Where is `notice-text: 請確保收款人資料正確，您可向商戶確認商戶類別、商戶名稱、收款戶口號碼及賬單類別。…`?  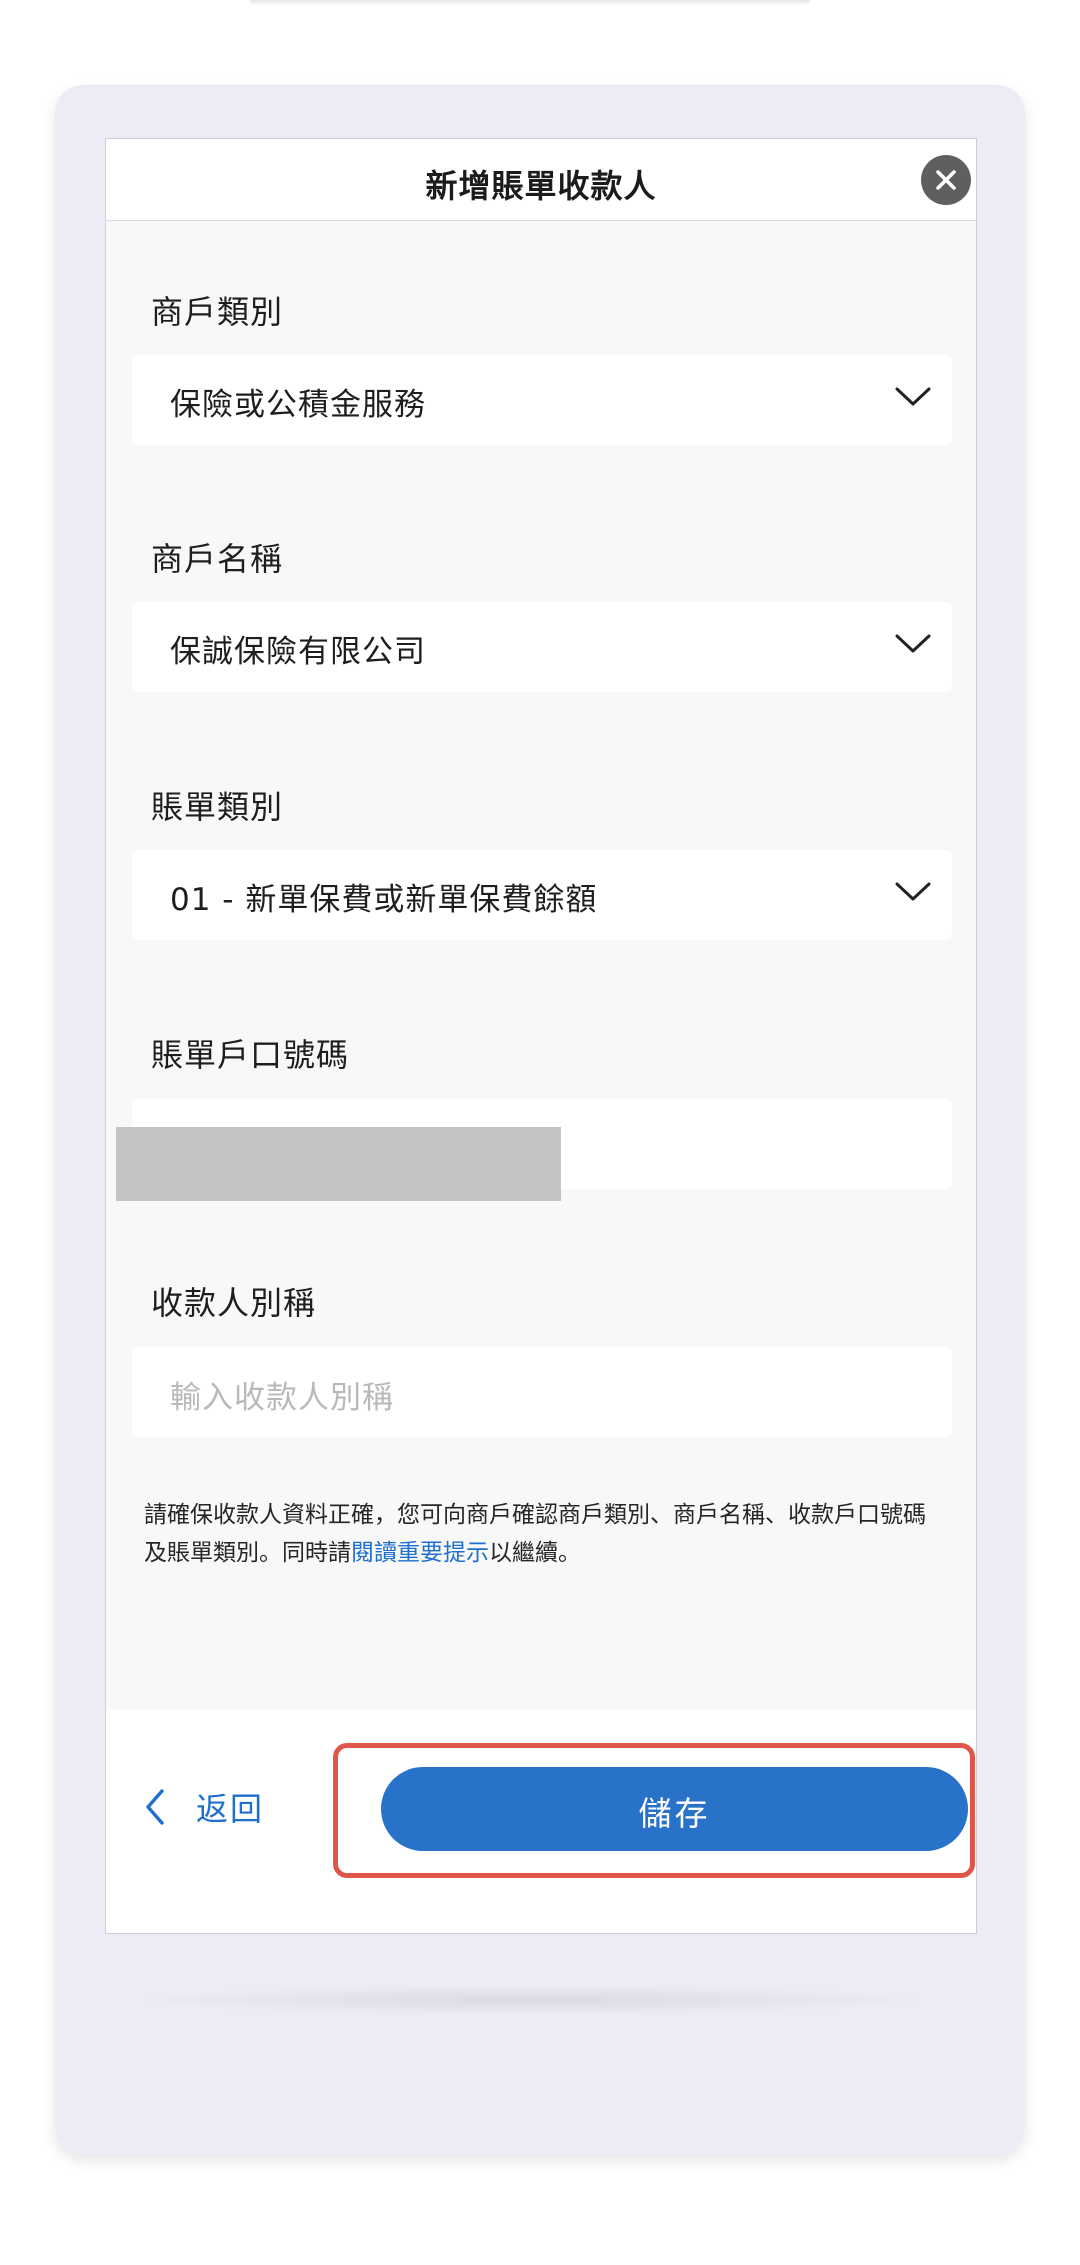
notice-text: 請確保收款人資料正確，您可向商戶確認商戶類別、商戶名稱、收款戶口號碼及賬單類別。… is located at coordinates (544, 1534).